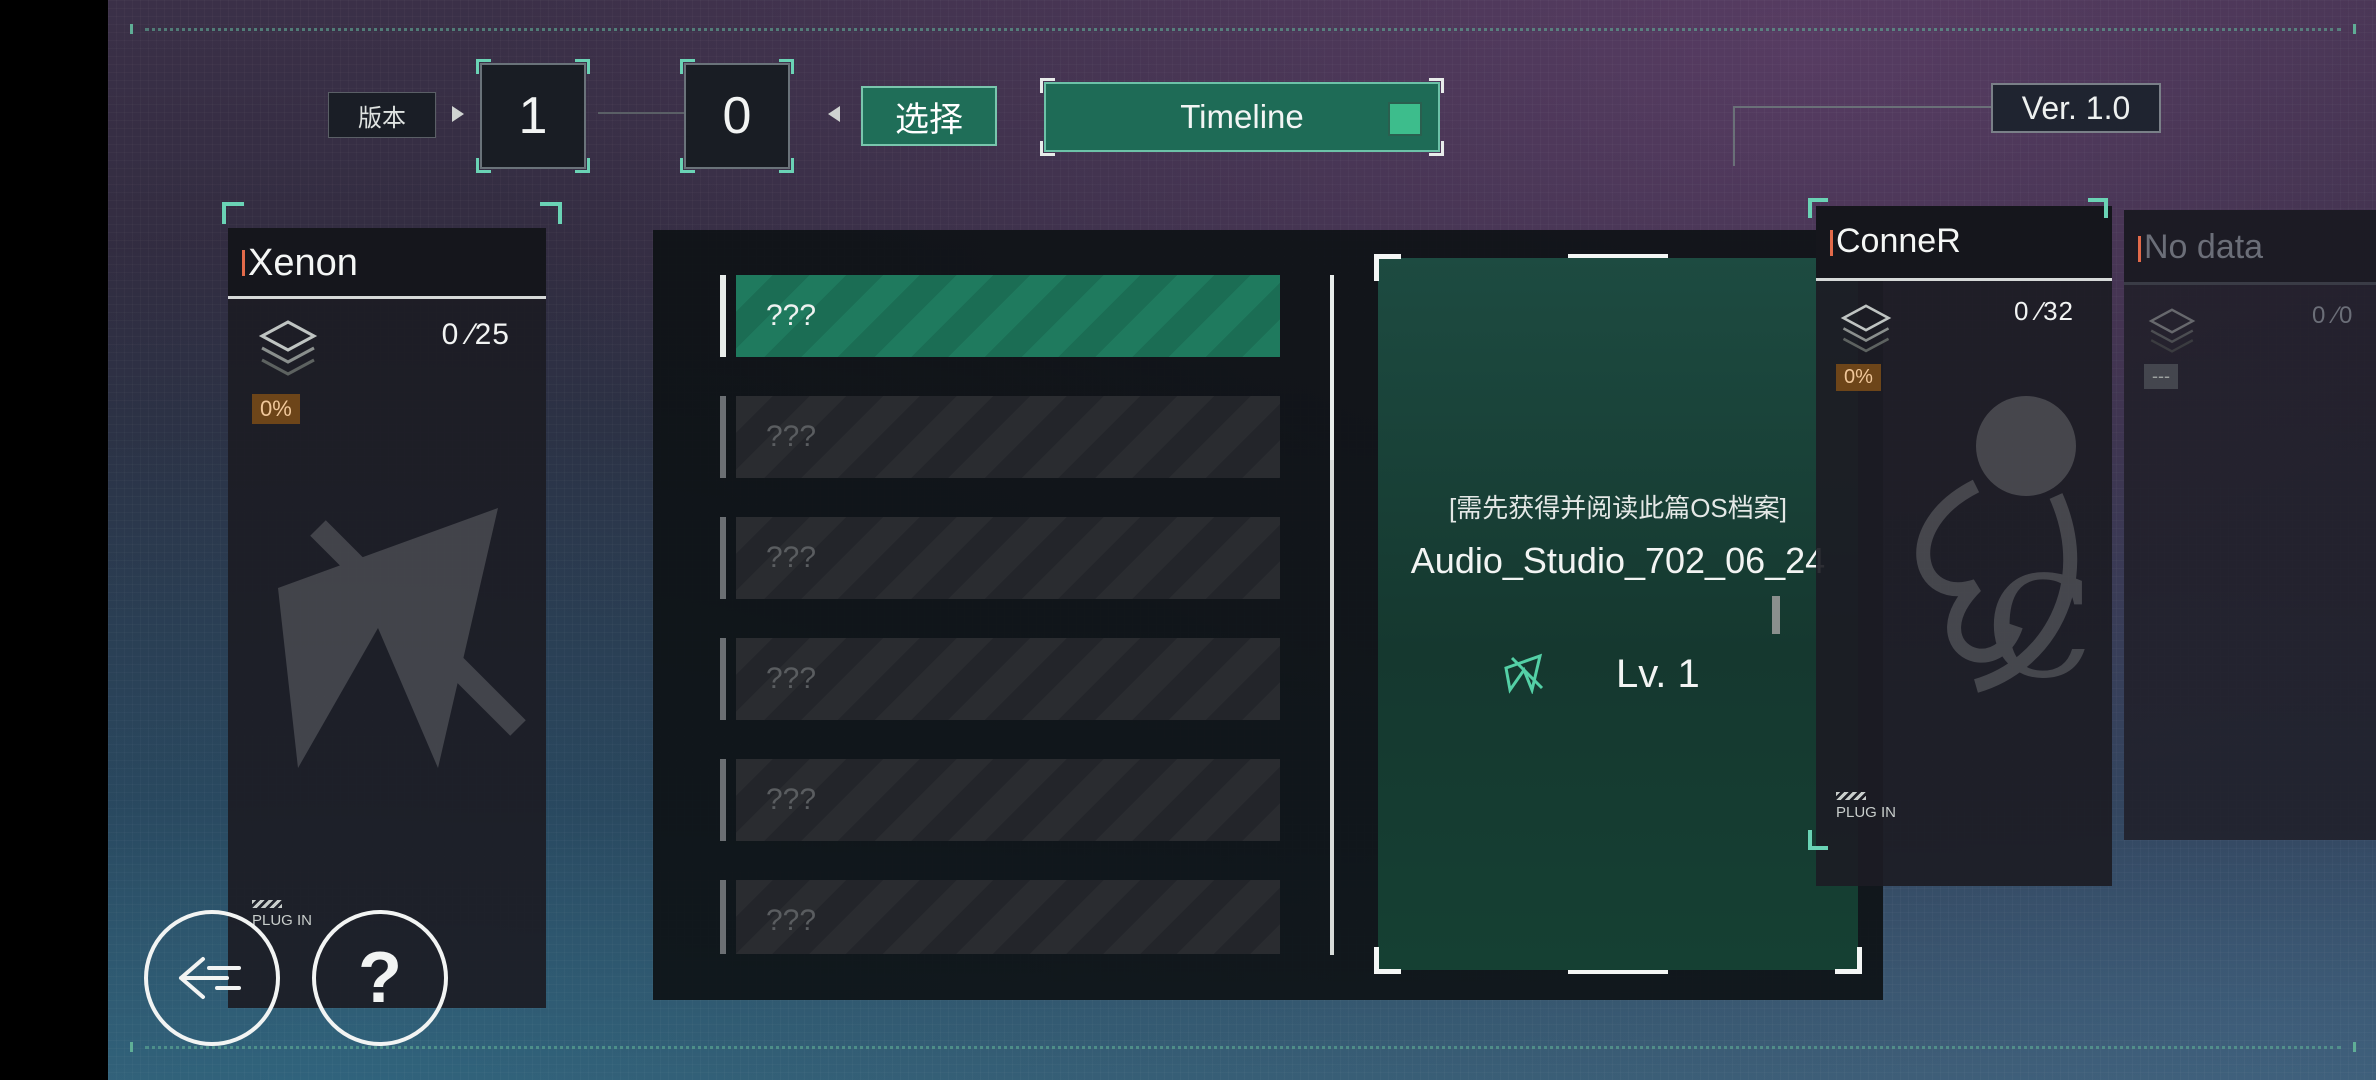 The width and height of the screenshot is (2376, 1080). Describe the element at coordinates (402, 638) in the screenshot. I see `xenon-emblem-icon` at that location.